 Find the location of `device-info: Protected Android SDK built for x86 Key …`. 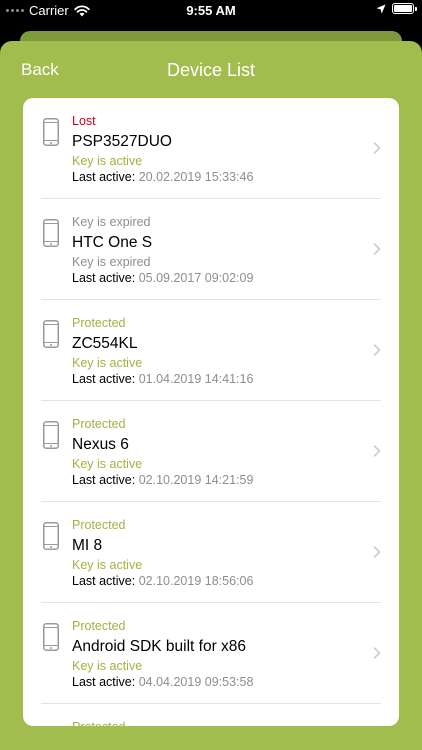

device-info: Protected Android SDK built for x86 Key … is located at coordinates (216, 654).